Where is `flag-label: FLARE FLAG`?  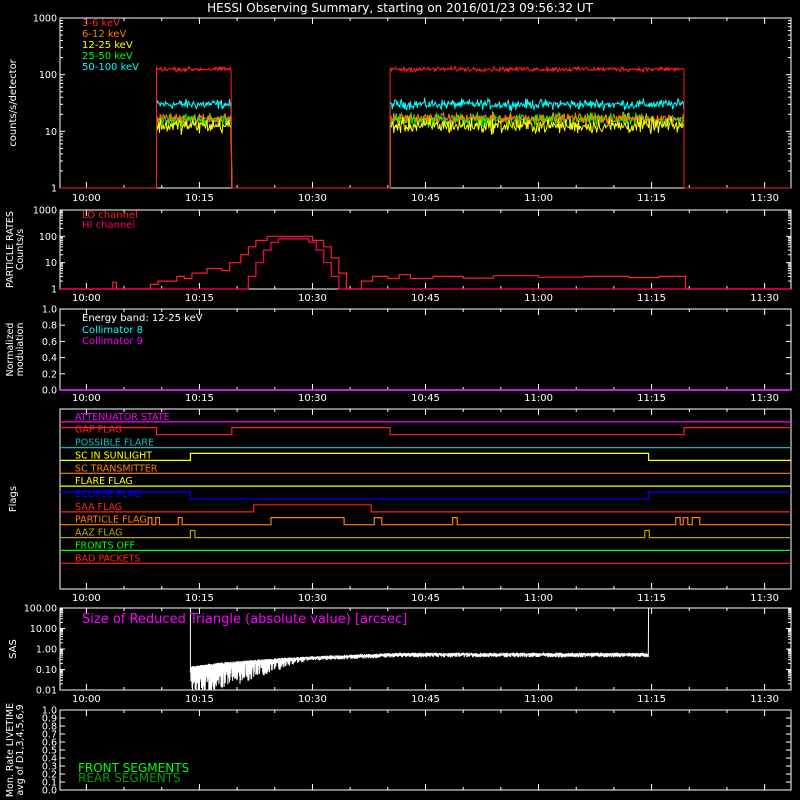 flag-label: FLARE FLAG is located at coordinates (104, 481).